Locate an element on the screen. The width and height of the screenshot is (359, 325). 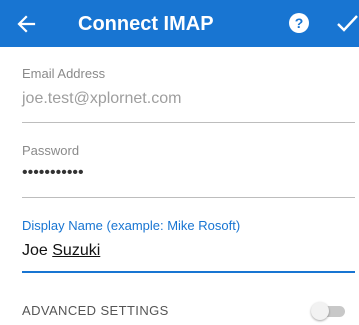
email-field: joe.test@xplornet.com is located at coordinates (101, 99).